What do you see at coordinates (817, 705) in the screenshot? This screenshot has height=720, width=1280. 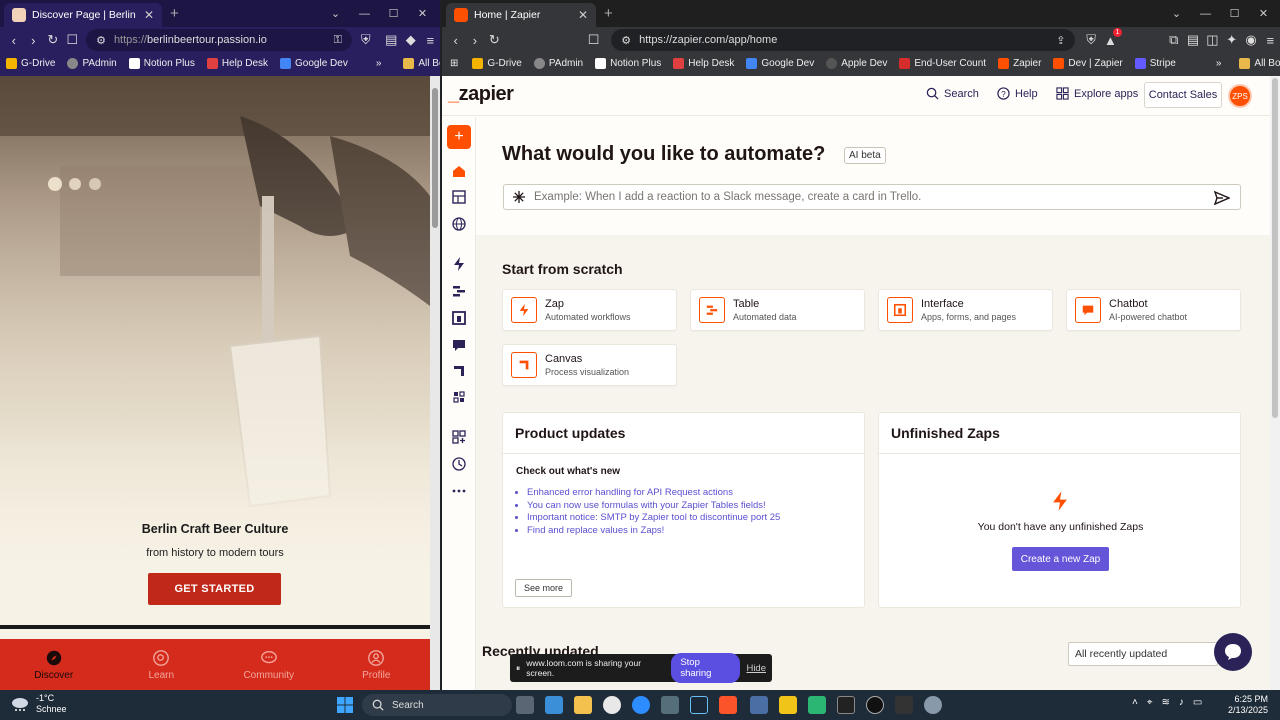 I see `app-w-icon` at bounding box center [817, 705].